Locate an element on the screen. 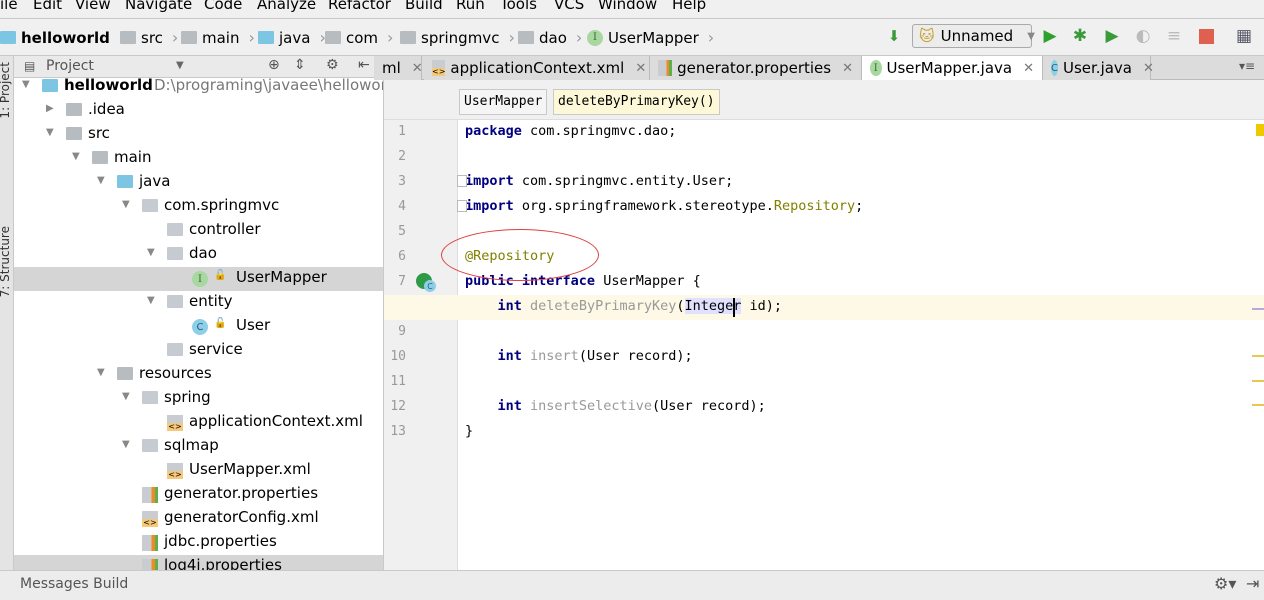 This screenshot has width=1264, height=600. tab-generator-properties: generator.properties ✕ is located at coordinates (756, 68).